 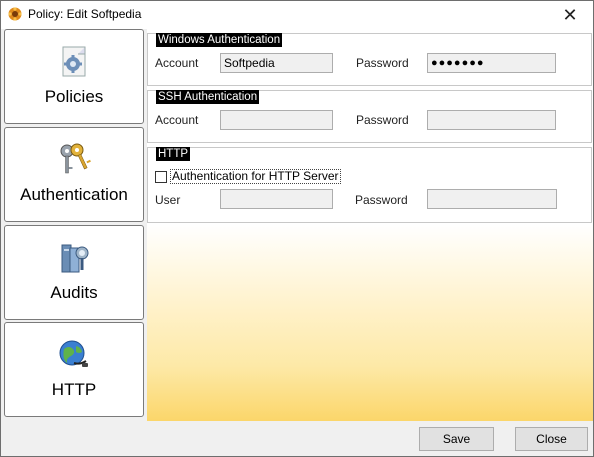 What do you see at coordinates (85, 14) in the screenshot?
I see `window-title: Policy: Edit Softpedia` at bounding box center [85, 14].